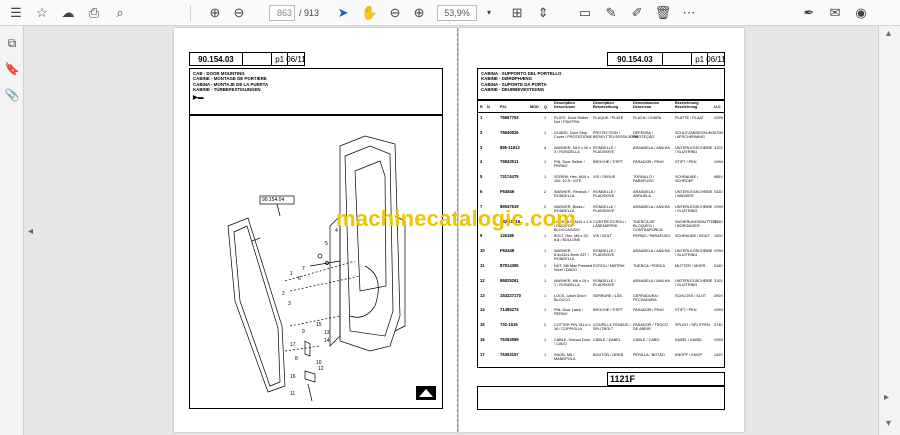 The image size is (900, 435). What do you see at coordinates (649, 354) in the screenshot?
I see `description-es-pt: PERILLA / BOTÃO` at bounding box center [649, 354].